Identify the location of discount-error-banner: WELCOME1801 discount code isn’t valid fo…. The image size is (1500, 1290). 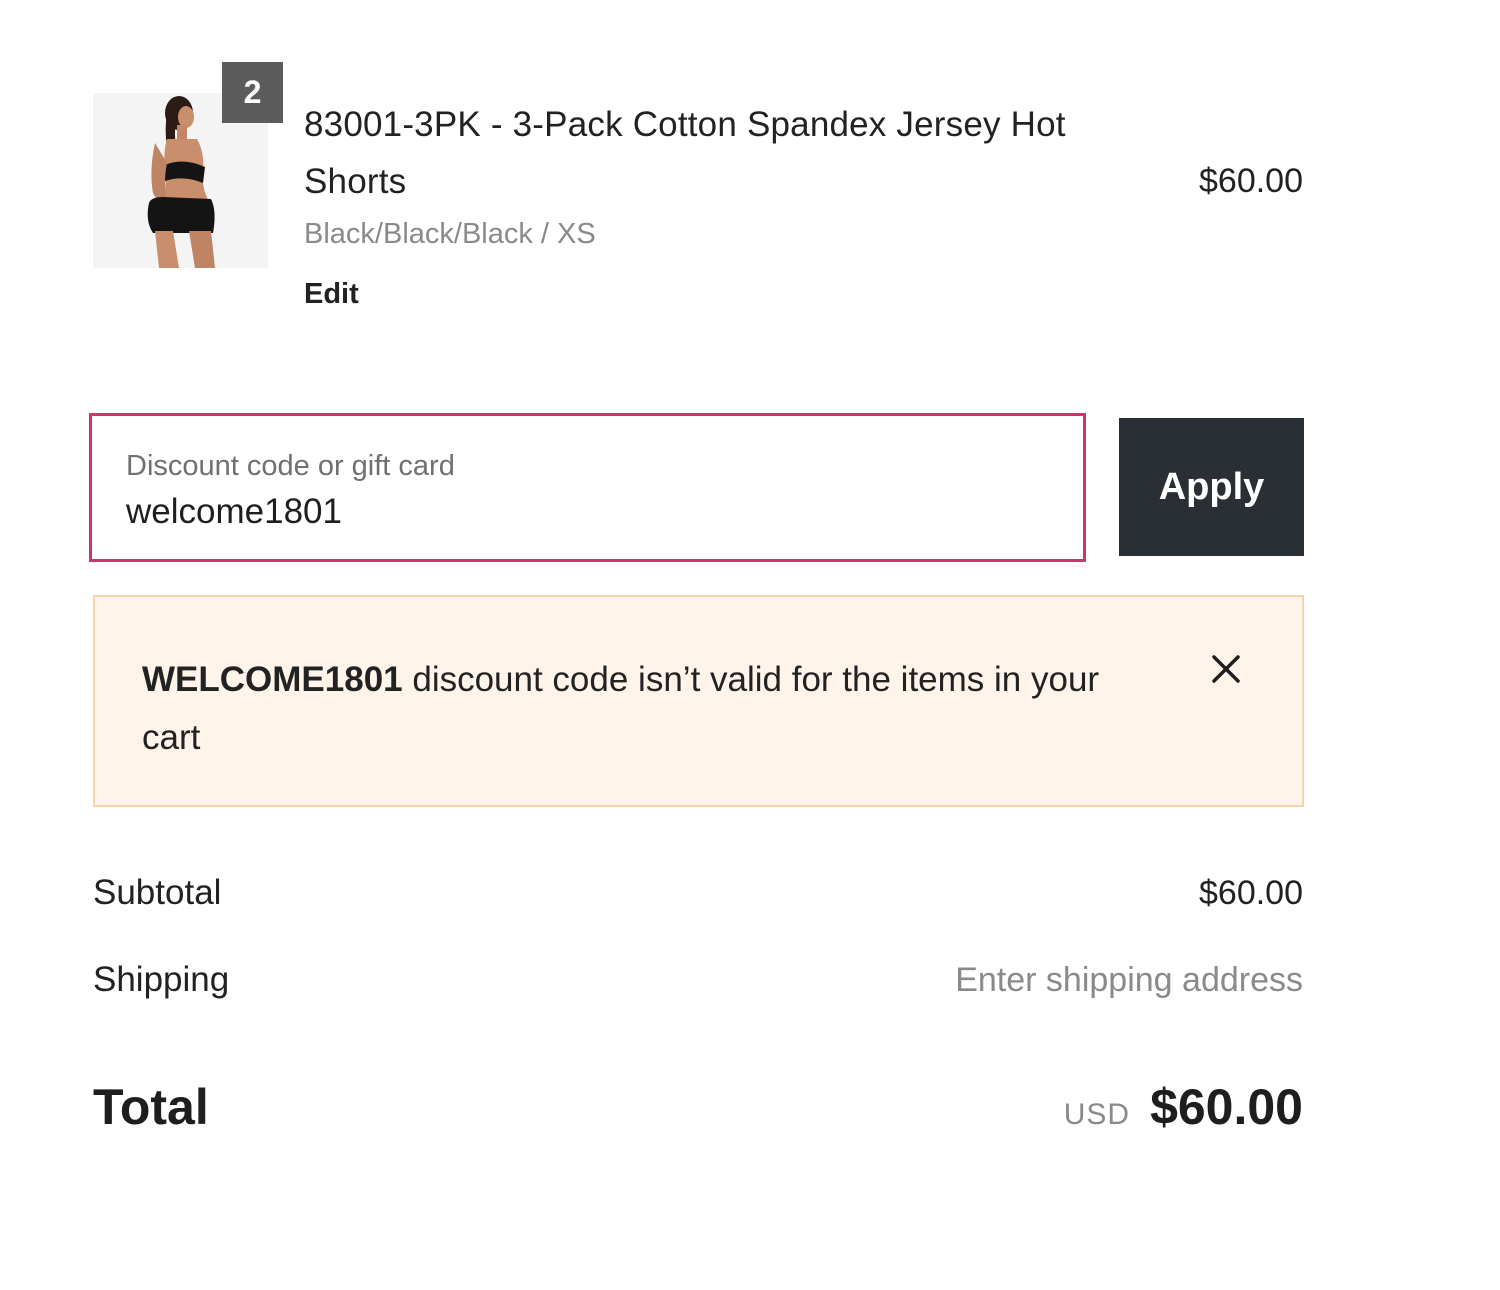
(698, 701).